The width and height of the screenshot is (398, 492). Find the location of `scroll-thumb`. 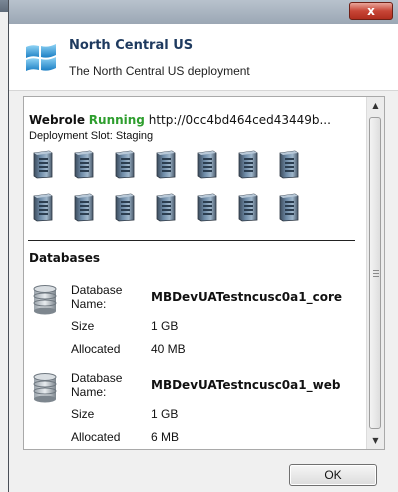

scroll-thumb is located at coordinates (375, 273).